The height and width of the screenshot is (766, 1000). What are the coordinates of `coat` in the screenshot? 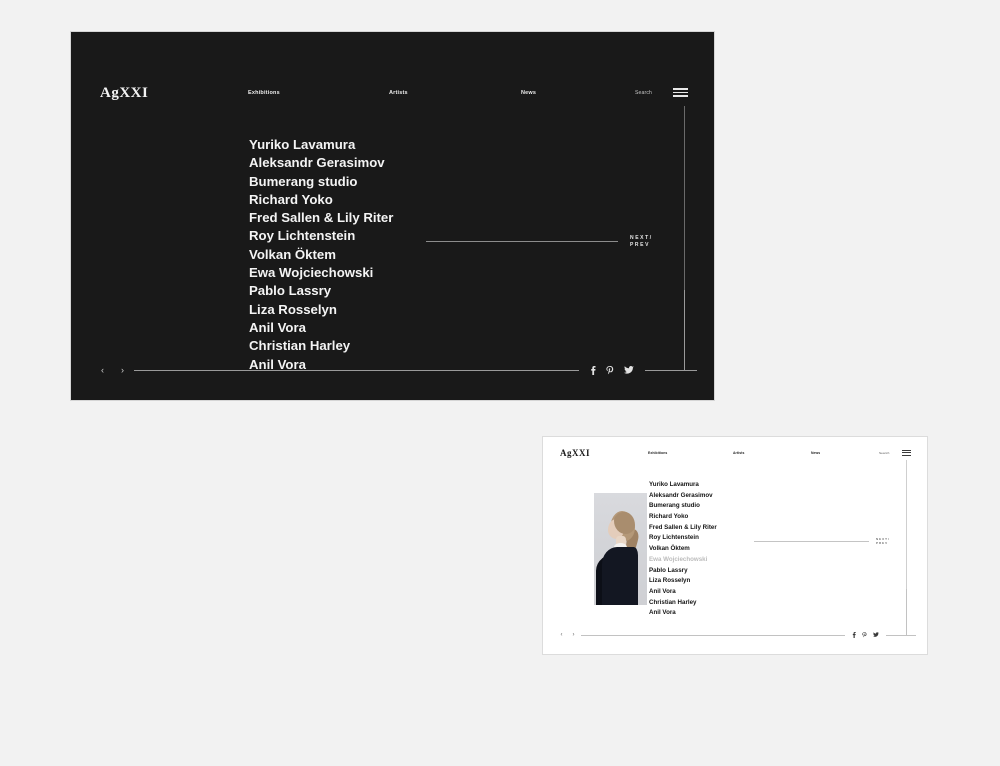 It's located at (620, 576).